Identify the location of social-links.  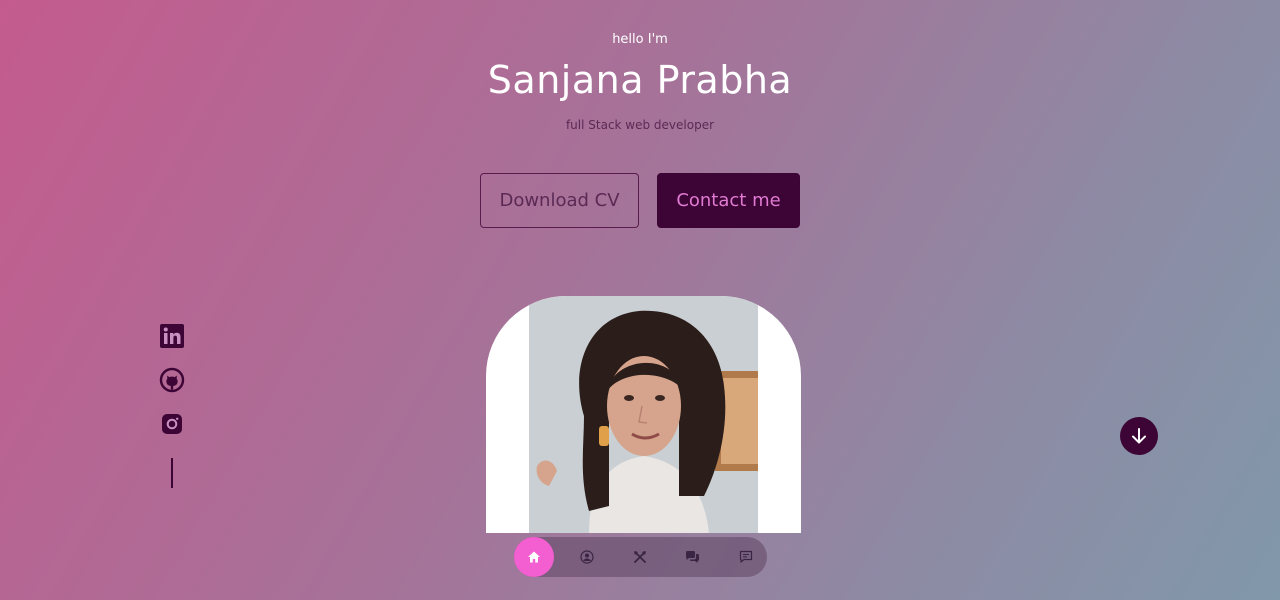
(172, 388).